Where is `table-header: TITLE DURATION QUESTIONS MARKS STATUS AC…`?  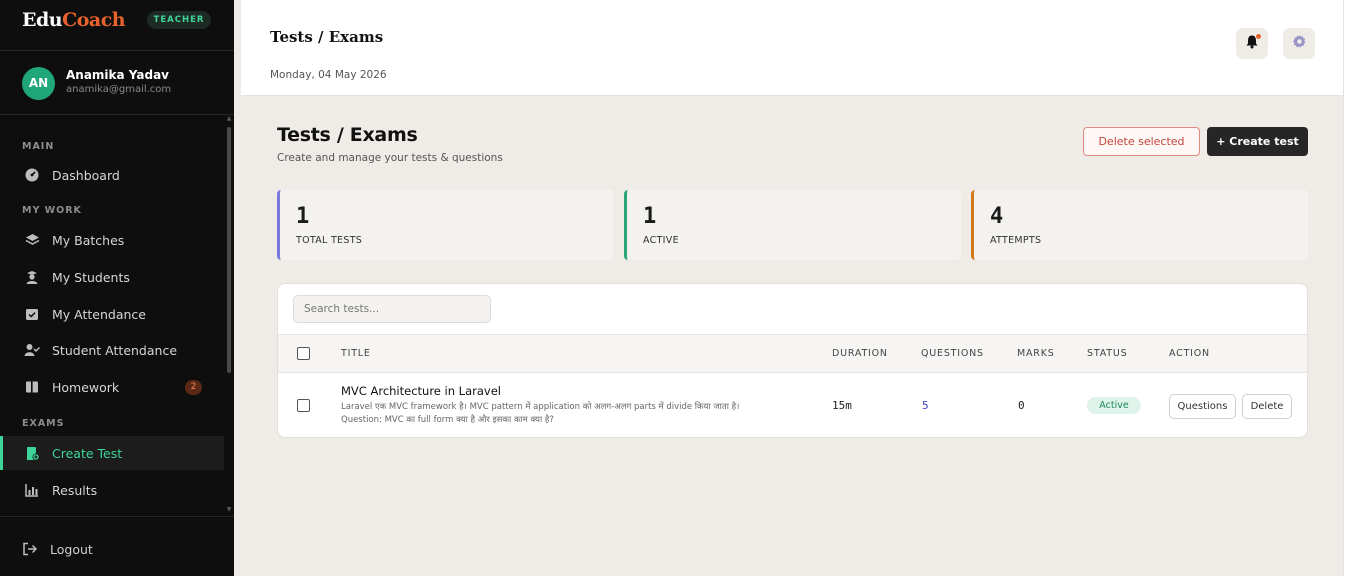 table-header: TITLE DURATION QUESTIONS MARKS STATUS AC… is located at coordinates (792, 353).